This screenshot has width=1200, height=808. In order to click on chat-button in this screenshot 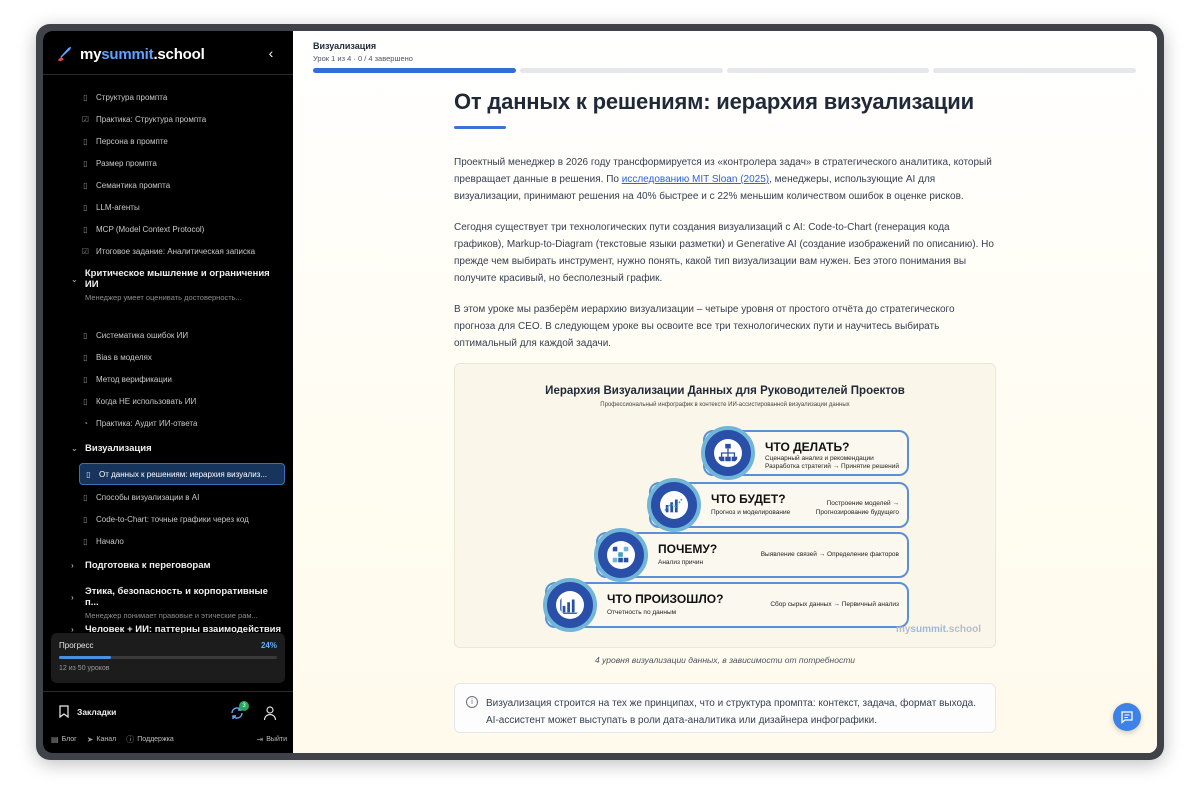, I will do `click(1127, 717)`.